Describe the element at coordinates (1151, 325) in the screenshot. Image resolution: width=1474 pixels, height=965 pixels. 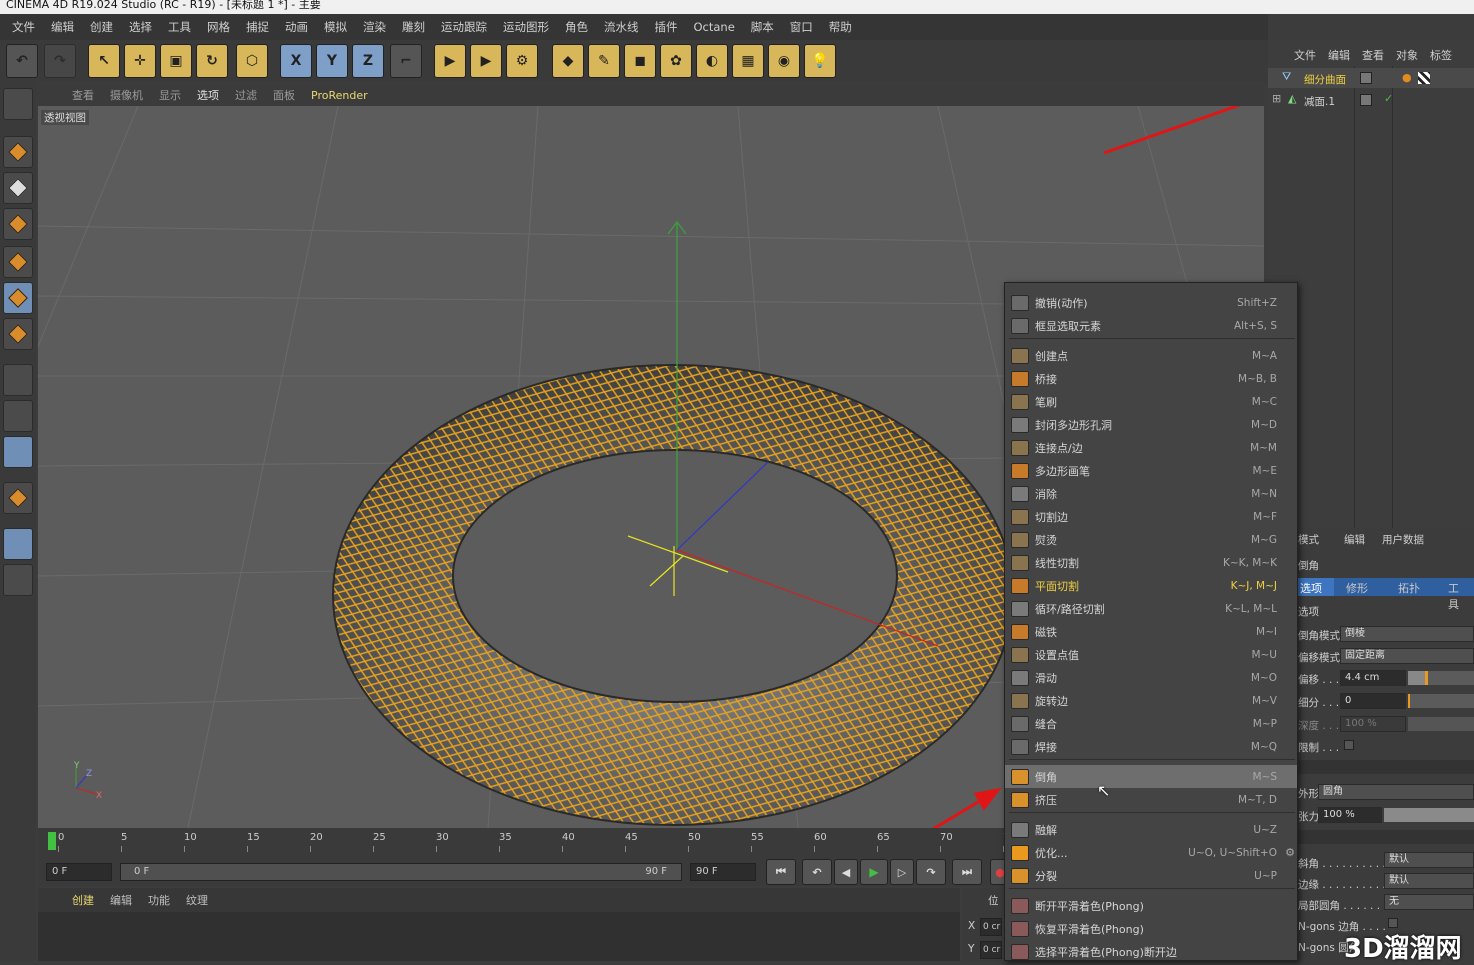
I see `context-menu-item: 框显选取元素 Alt+S, S` at that location.